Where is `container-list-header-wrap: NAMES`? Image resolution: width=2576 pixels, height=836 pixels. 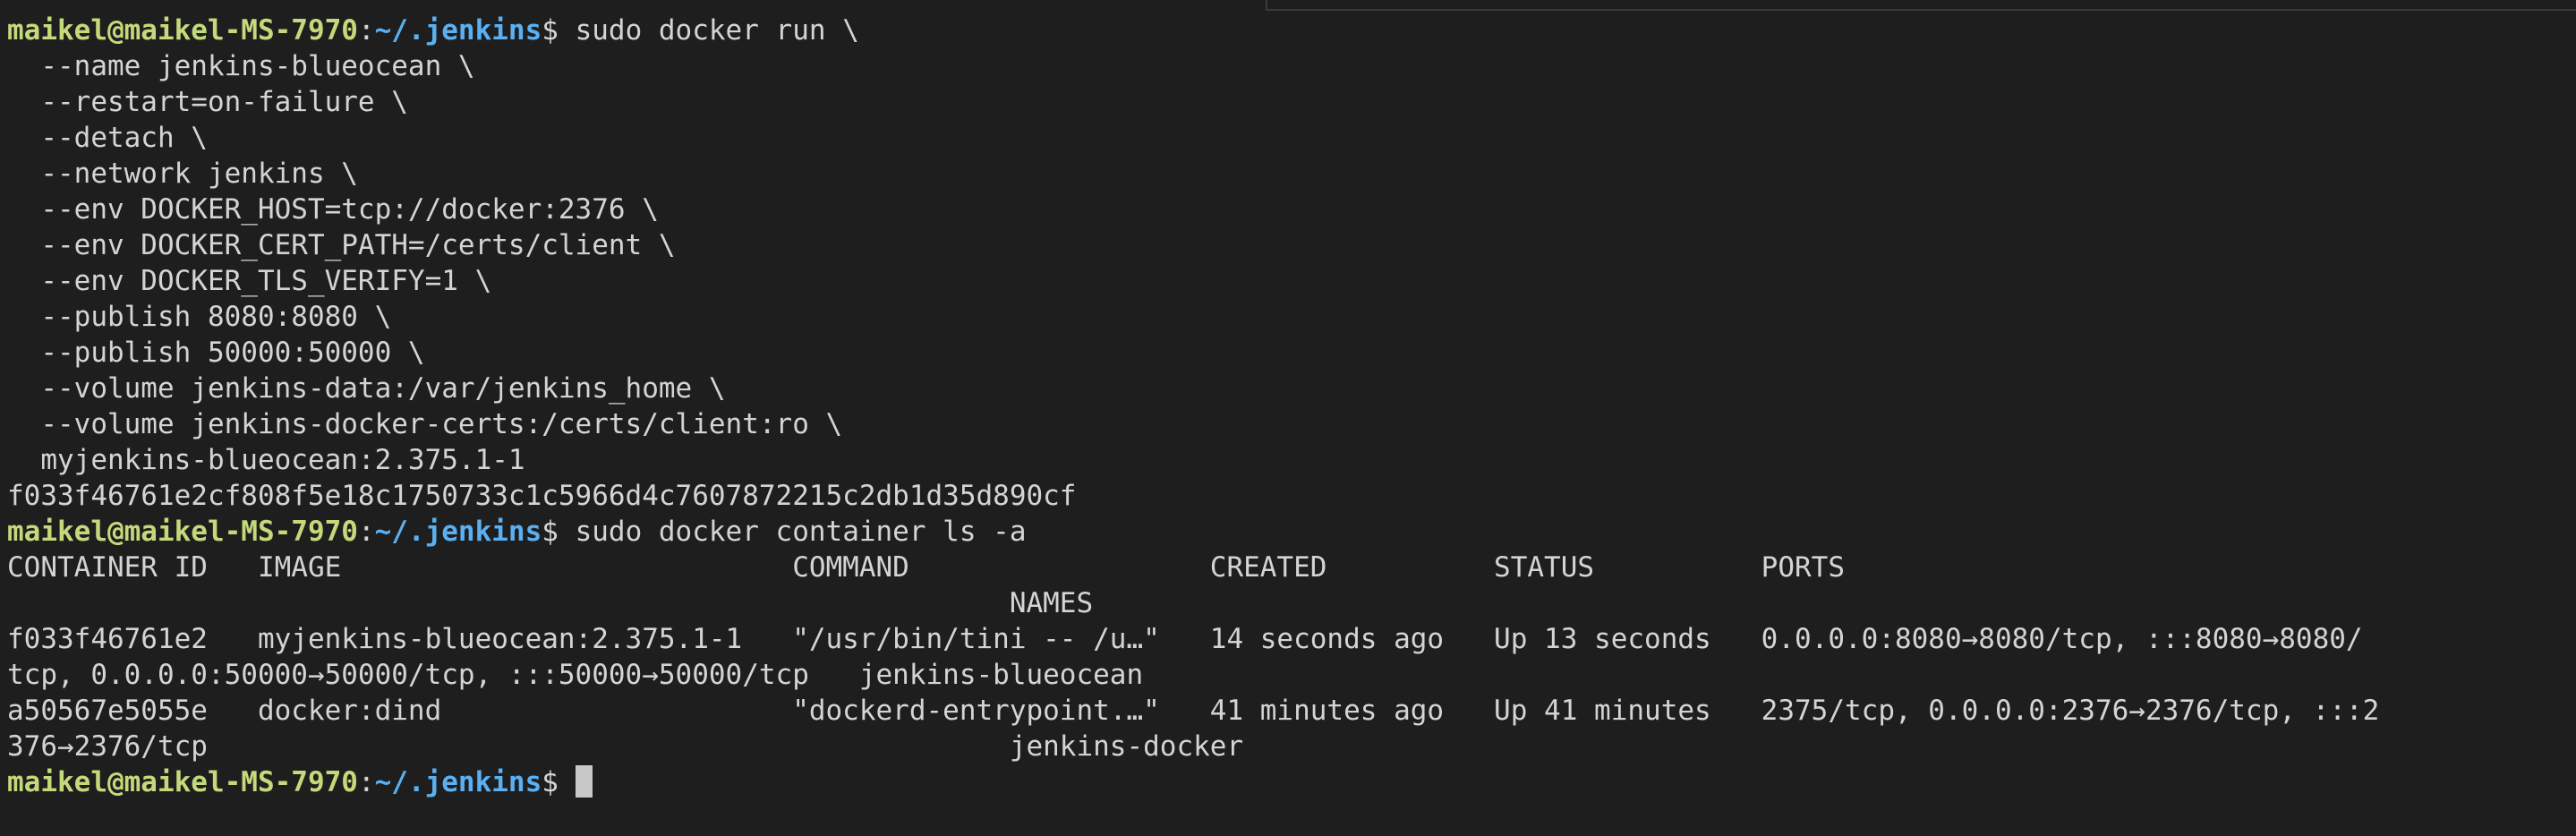 container-list-header-wrap: NAMES is located at coordinates (550, 603).